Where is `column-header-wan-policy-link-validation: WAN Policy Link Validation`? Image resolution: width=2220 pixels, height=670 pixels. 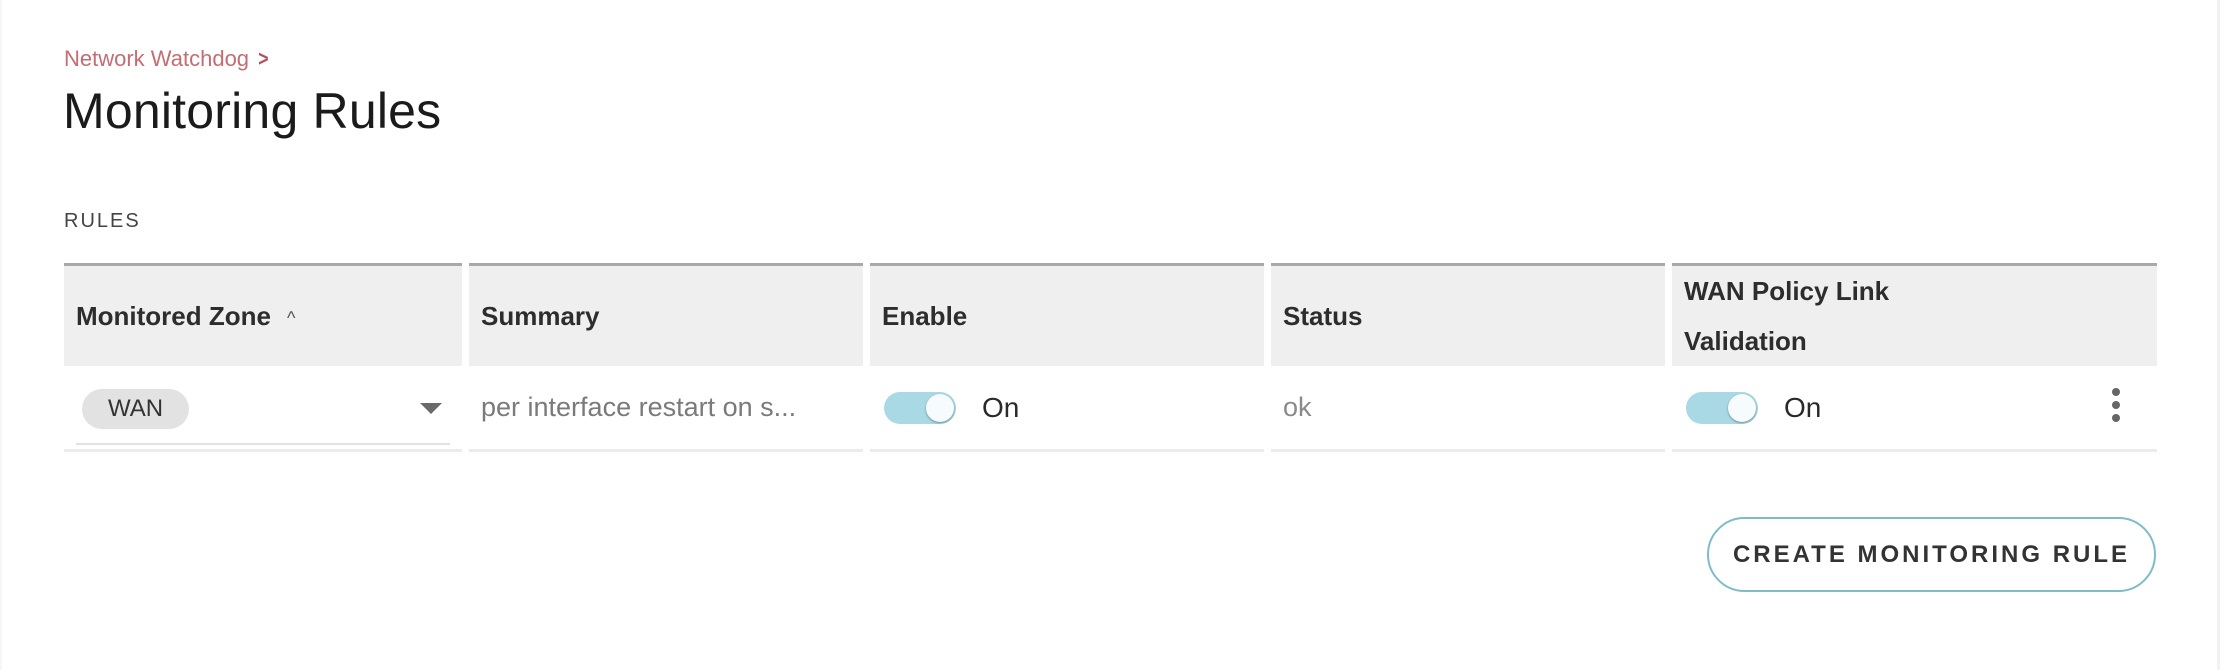
column-header-wan-policy-link-validation: WAN Policy Link Validation is located at coordinates (1914, 314).